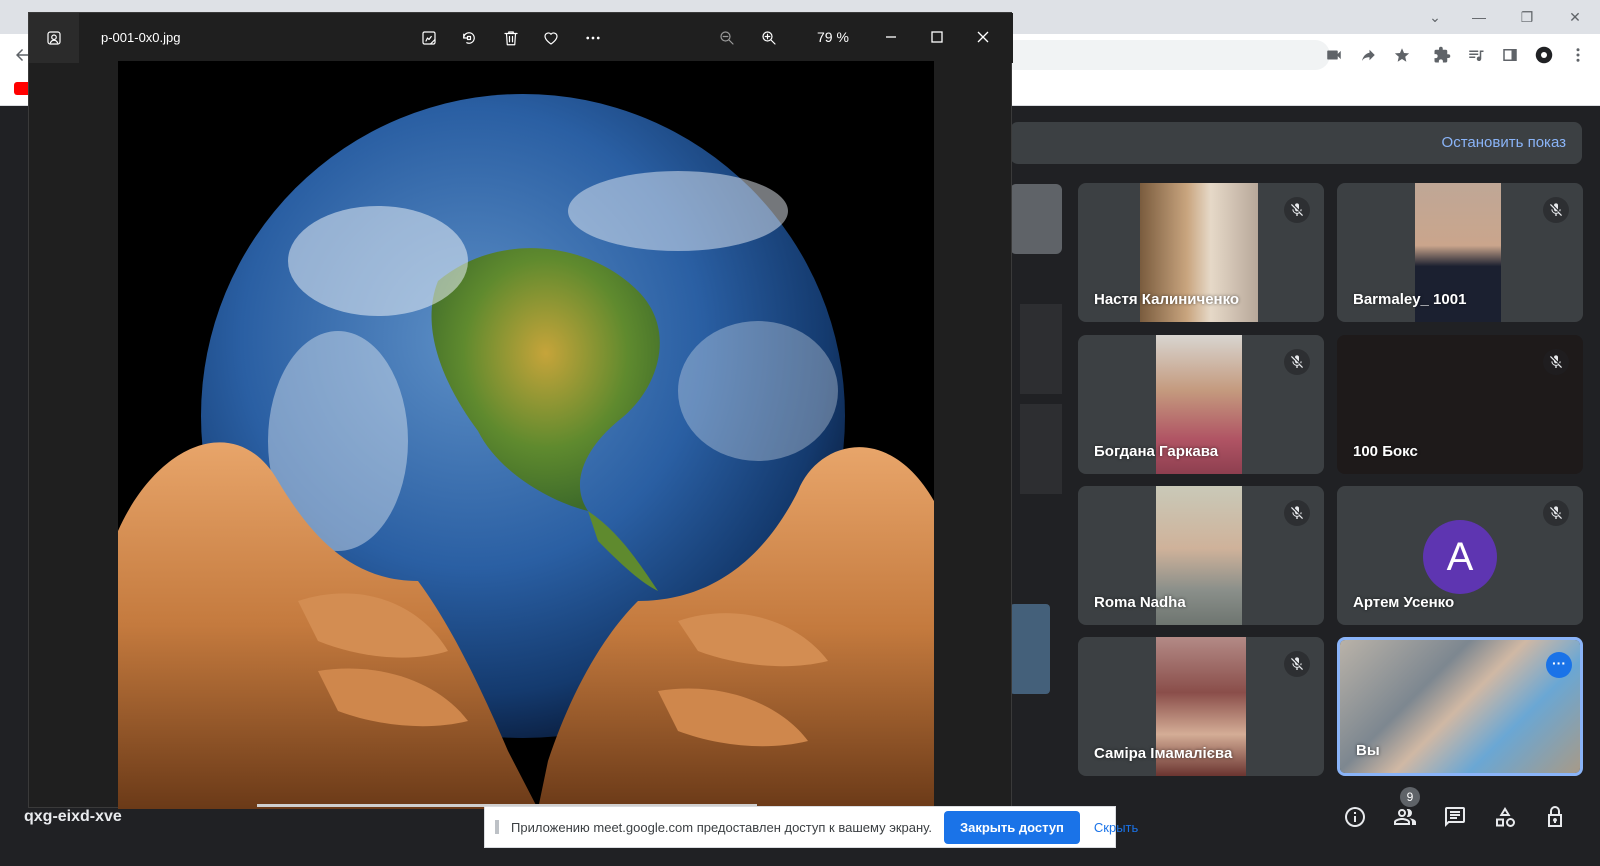  I want to click on hidden-side-panel, so click(1036, 479).